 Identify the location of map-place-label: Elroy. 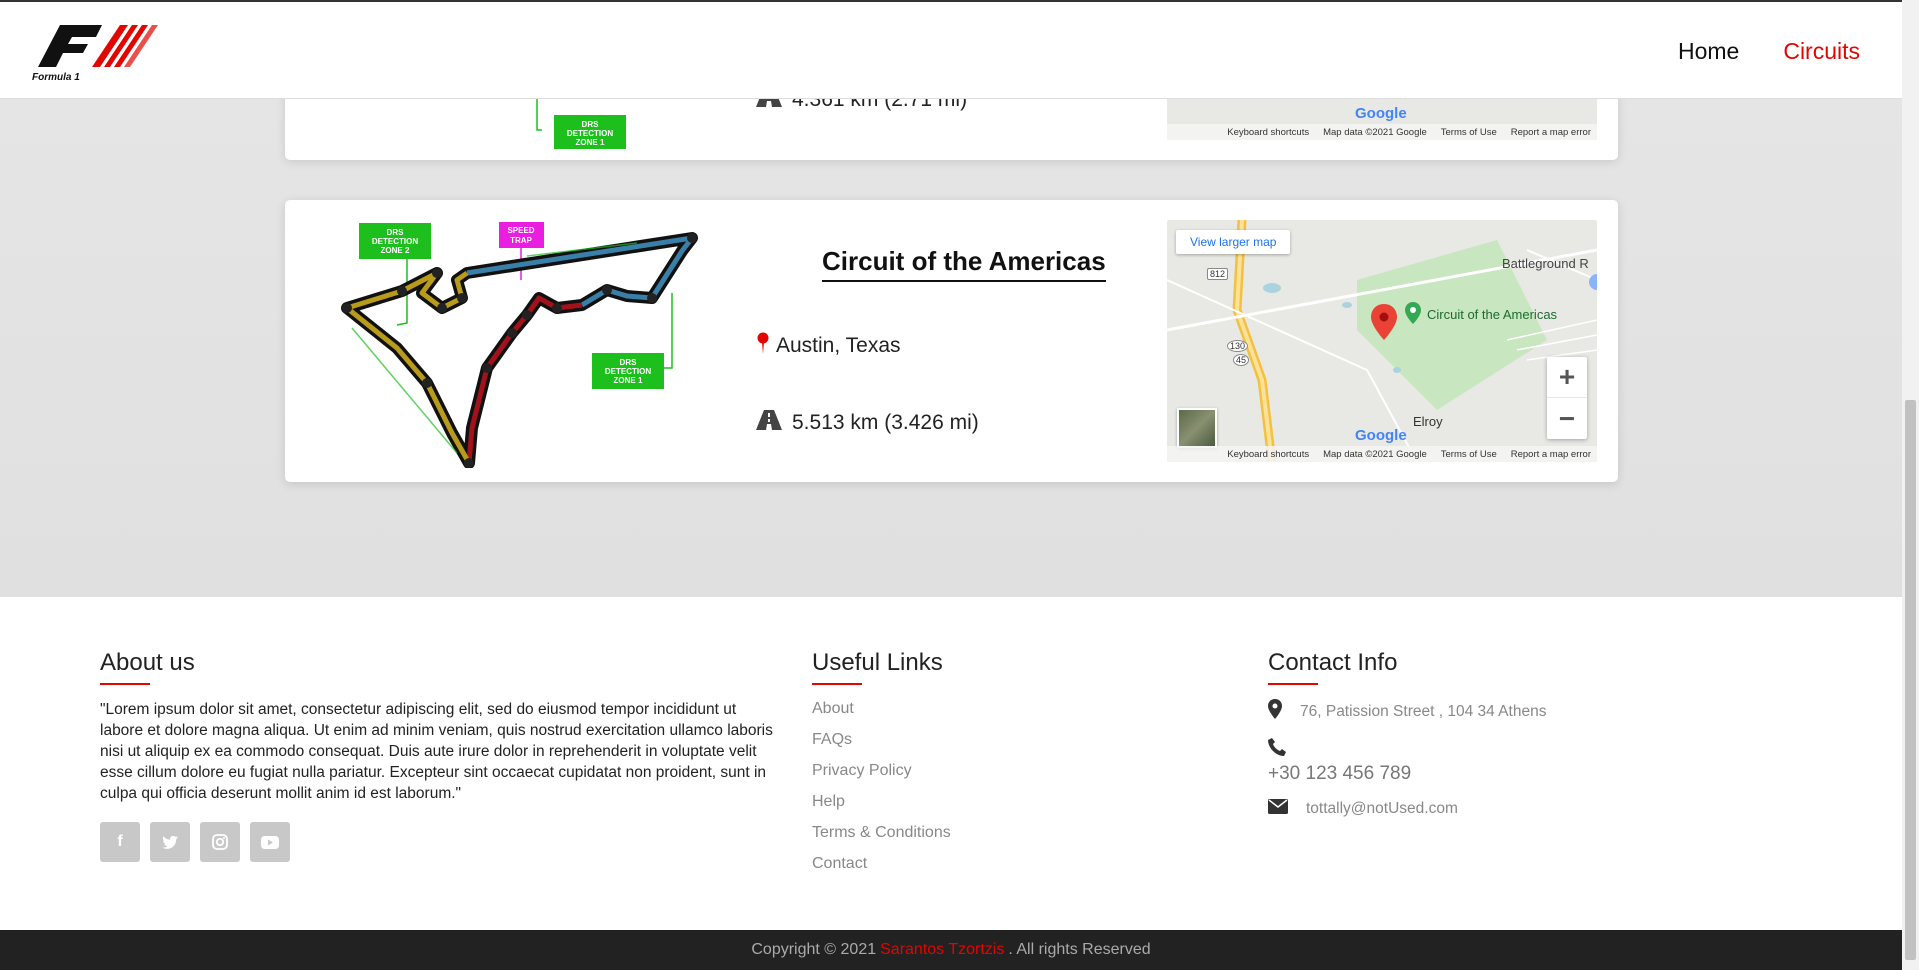
(1428, 421).